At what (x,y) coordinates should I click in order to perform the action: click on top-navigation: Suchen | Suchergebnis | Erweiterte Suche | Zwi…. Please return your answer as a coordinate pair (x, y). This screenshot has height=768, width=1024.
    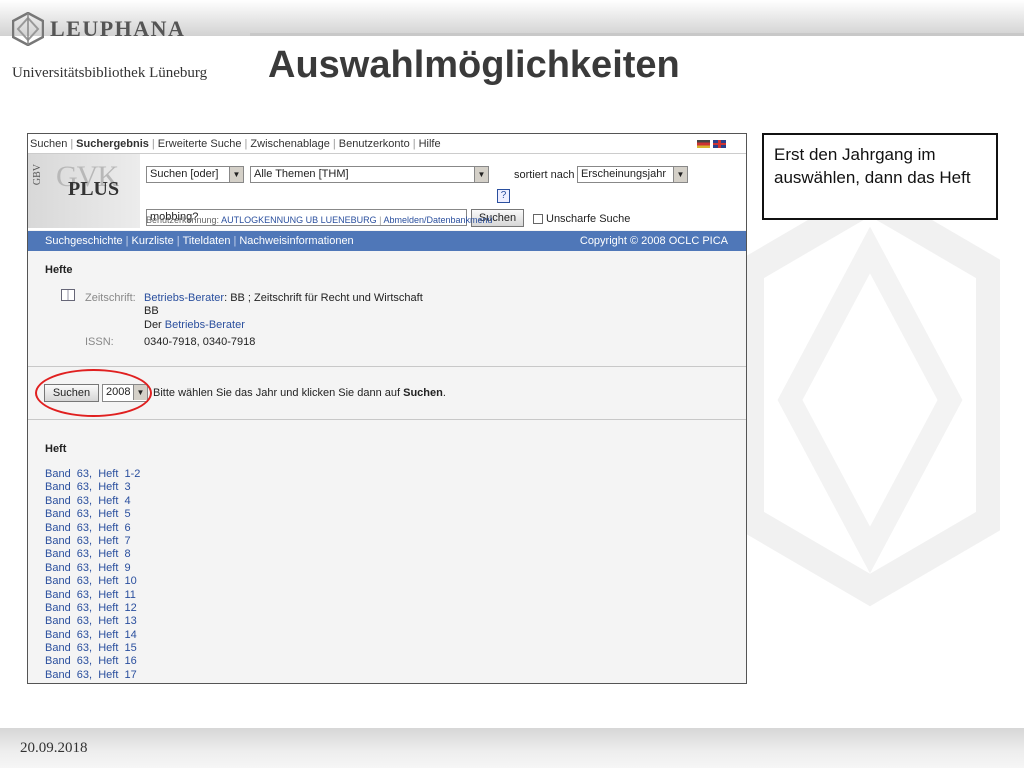
    Looking at the image, I should click on (387, 144).